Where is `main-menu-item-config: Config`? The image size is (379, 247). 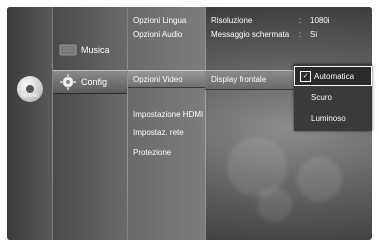
main-menu-item-config: Config is located at coordinates (90, 82).